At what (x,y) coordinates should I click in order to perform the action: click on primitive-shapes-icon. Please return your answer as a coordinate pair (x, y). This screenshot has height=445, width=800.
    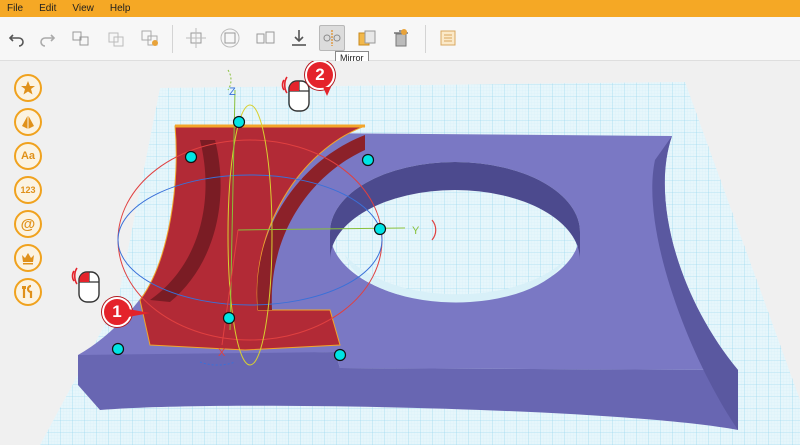
    Looking at the image, I should click on (28, 122).